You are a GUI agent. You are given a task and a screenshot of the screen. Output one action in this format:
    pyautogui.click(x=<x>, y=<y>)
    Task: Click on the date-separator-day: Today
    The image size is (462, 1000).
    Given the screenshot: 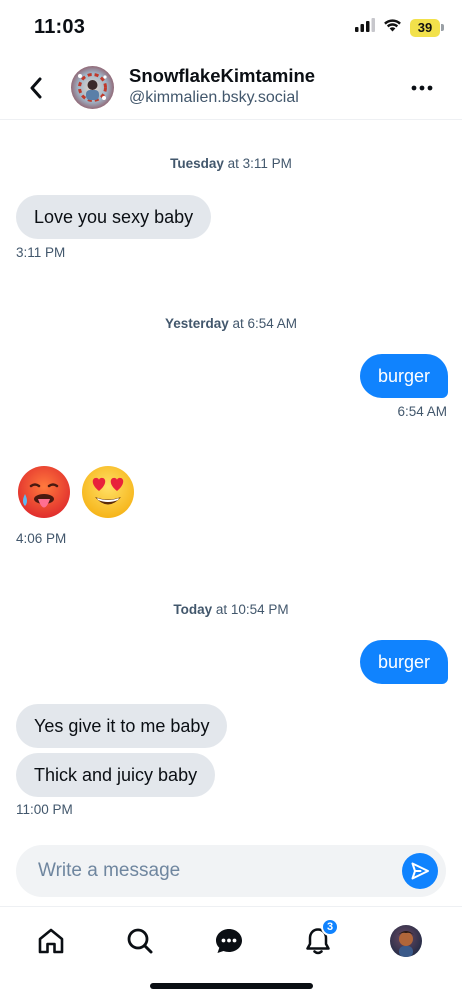 What is the action you would take?
    pyautogui.click(x=193, y=609)
    